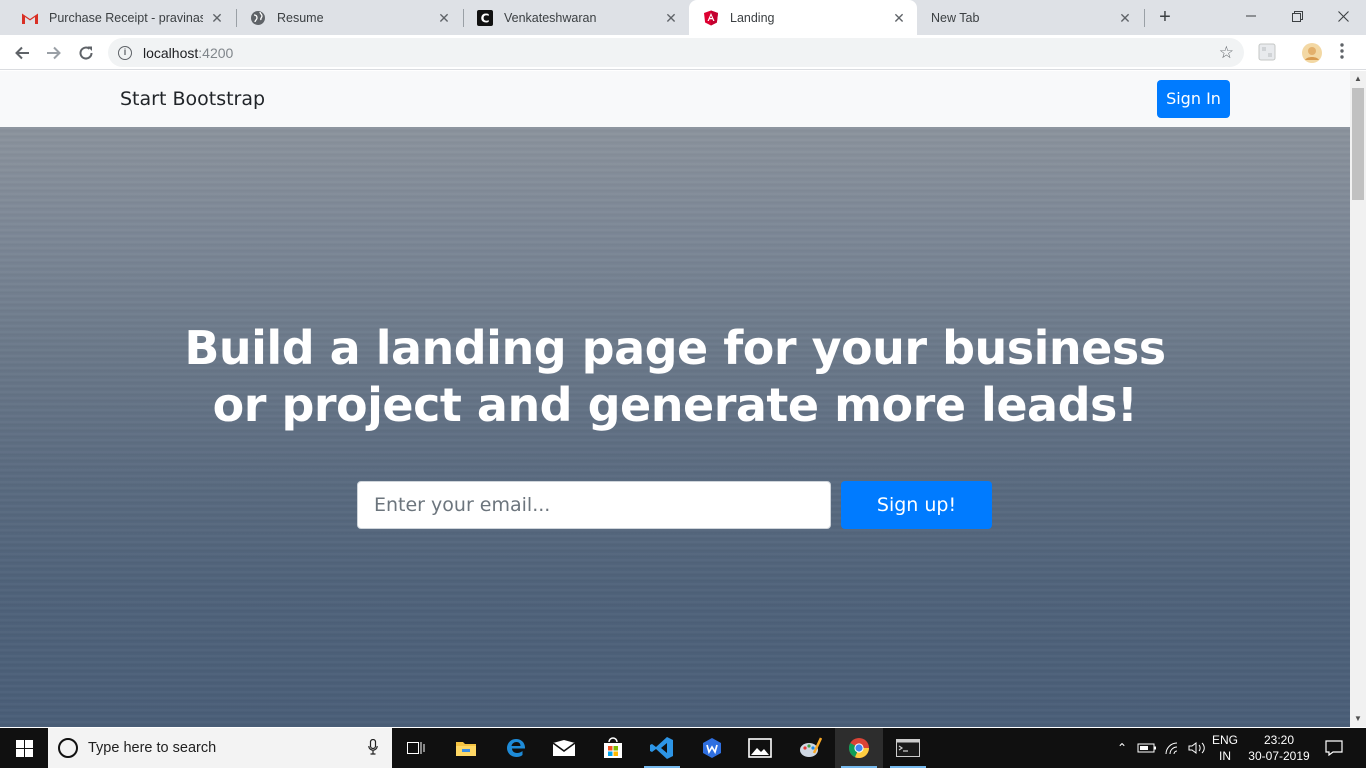  I want to click on tab-venkateshwaran: C Venkateshwaran ✕, so click(576, 17).